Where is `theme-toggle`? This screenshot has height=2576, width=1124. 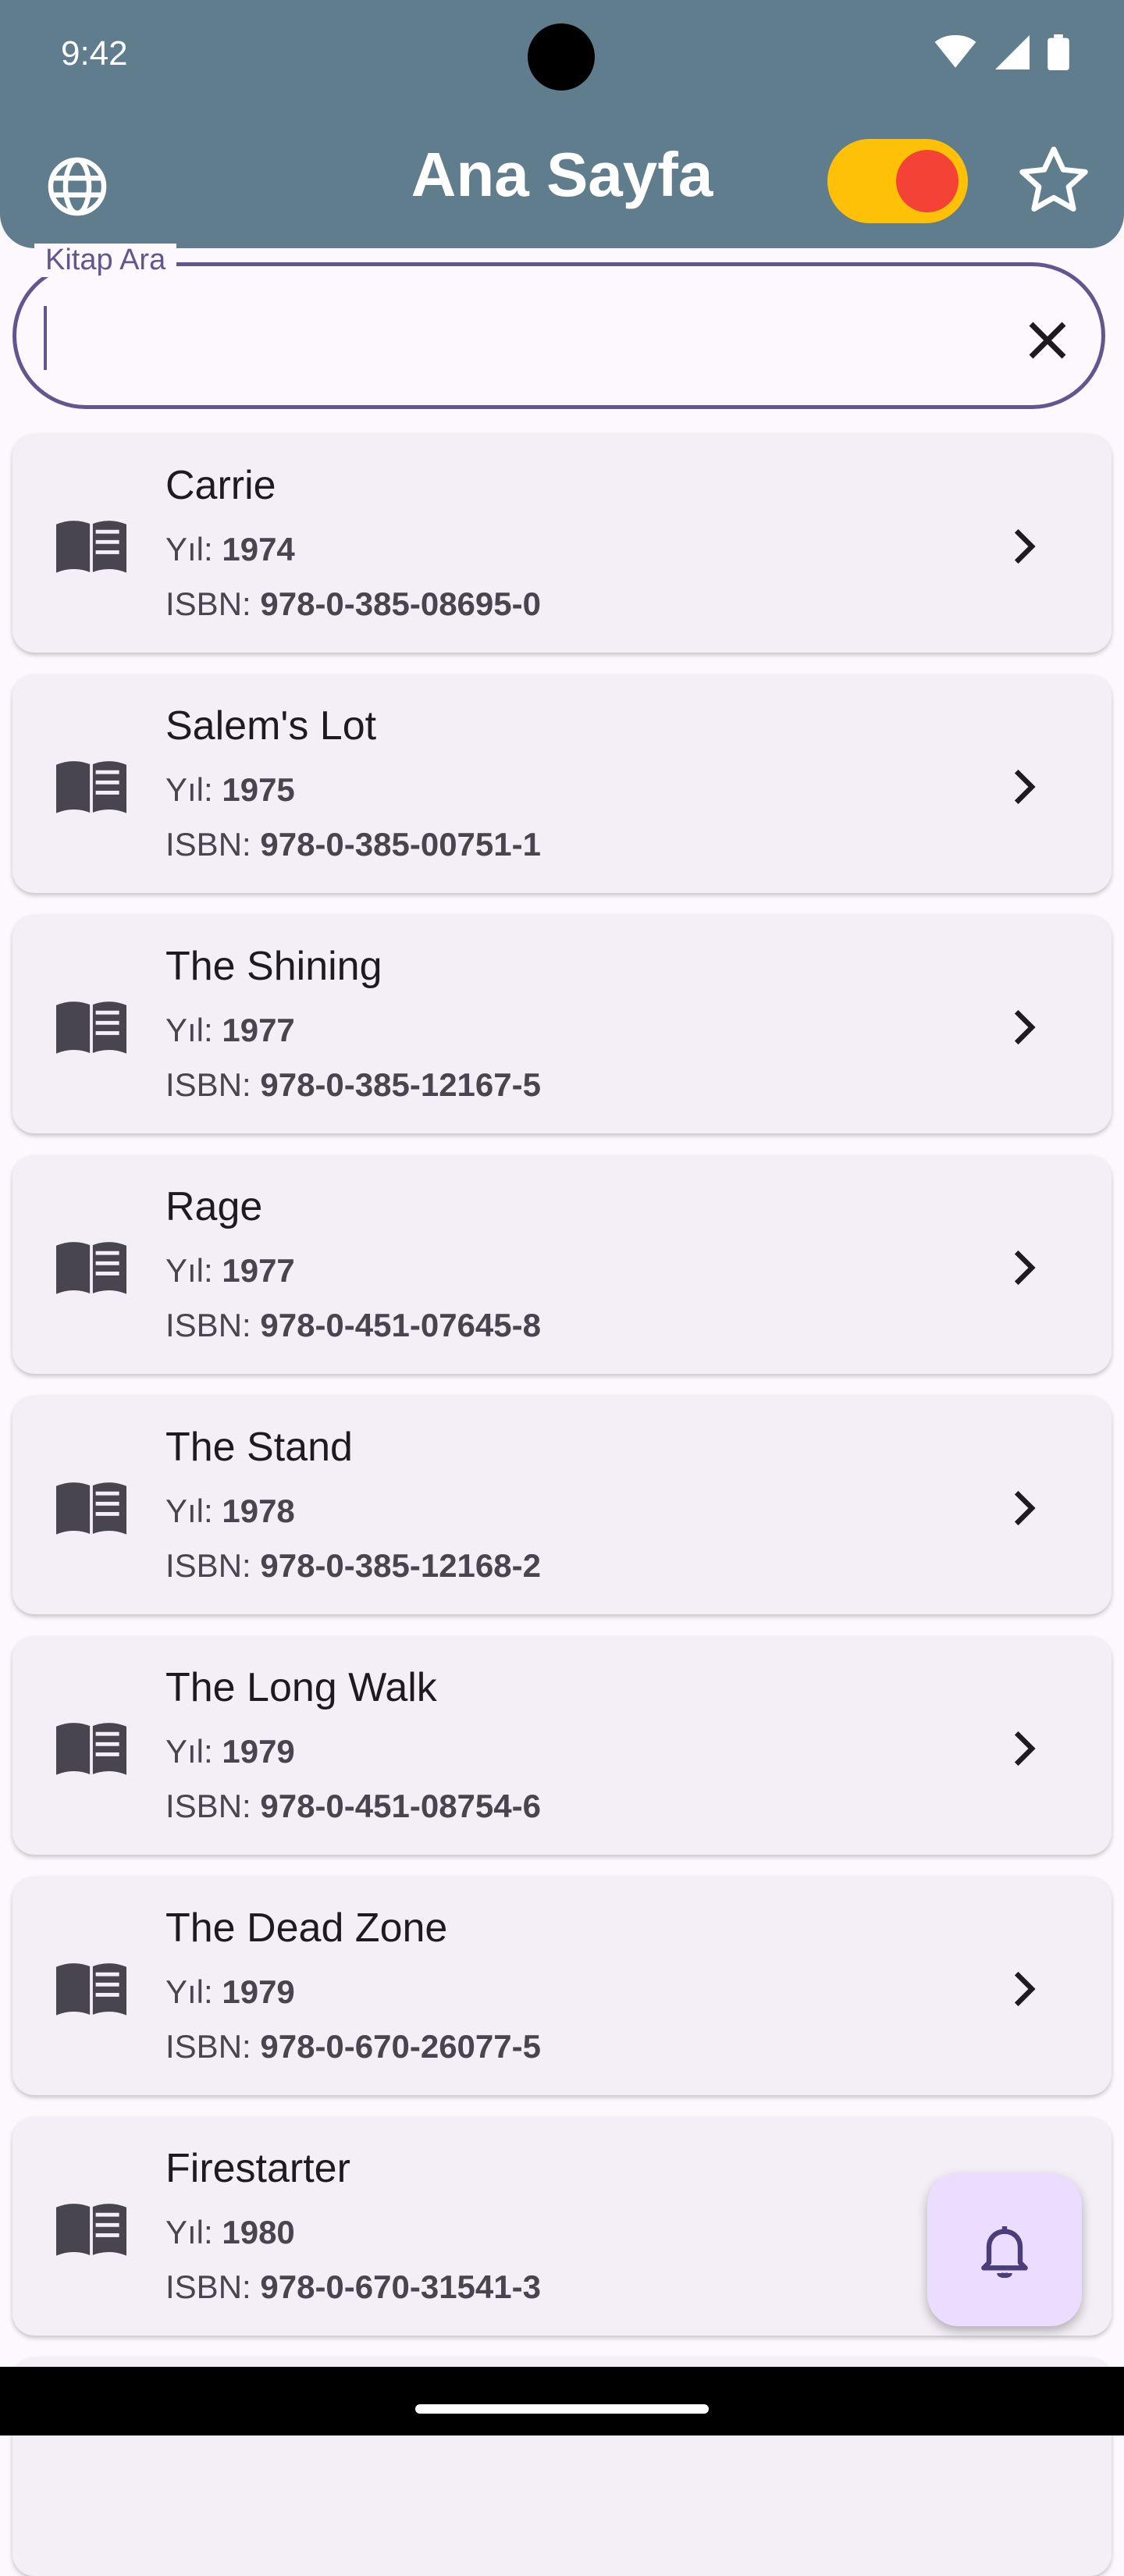
theme-toggle is located at coordinates (897, 181).